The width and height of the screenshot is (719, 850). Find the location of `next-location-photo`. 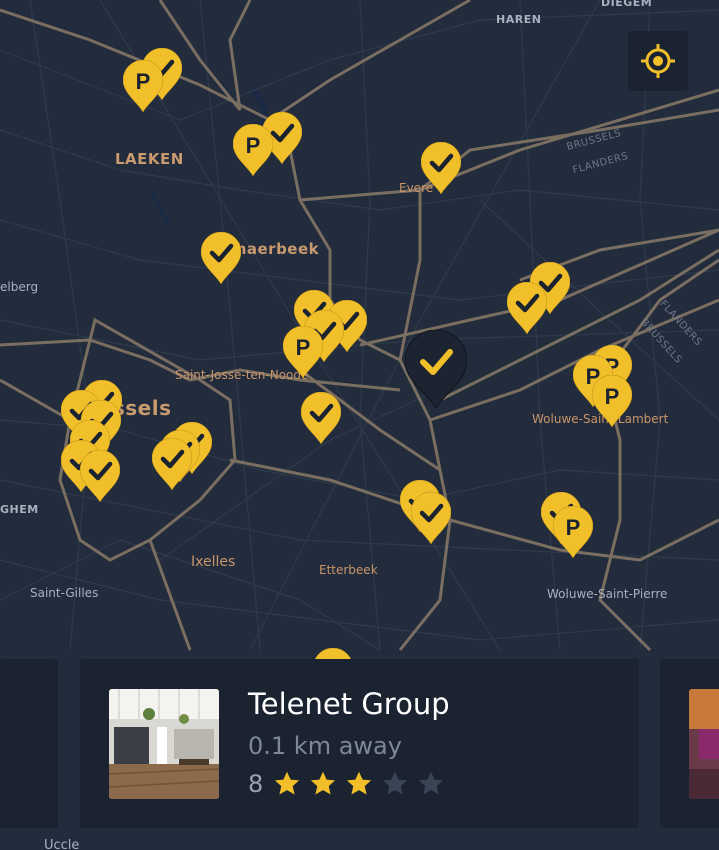

next-location-photo is located at coordinates (704, 744).